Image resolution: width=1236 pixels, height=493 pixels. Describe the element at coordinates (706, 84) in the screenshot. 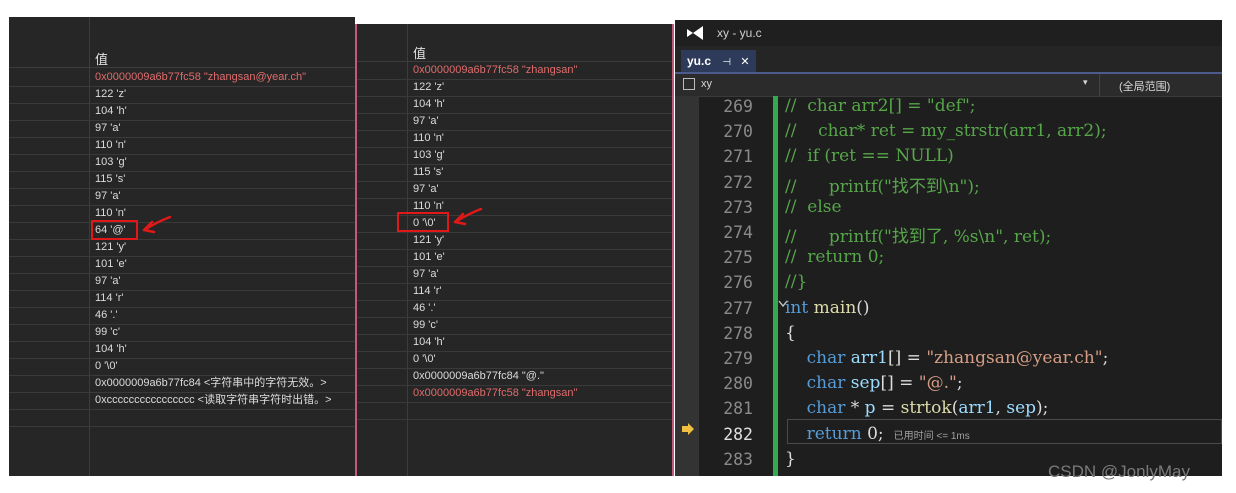

I see `project-dropdown: xy` at that location.